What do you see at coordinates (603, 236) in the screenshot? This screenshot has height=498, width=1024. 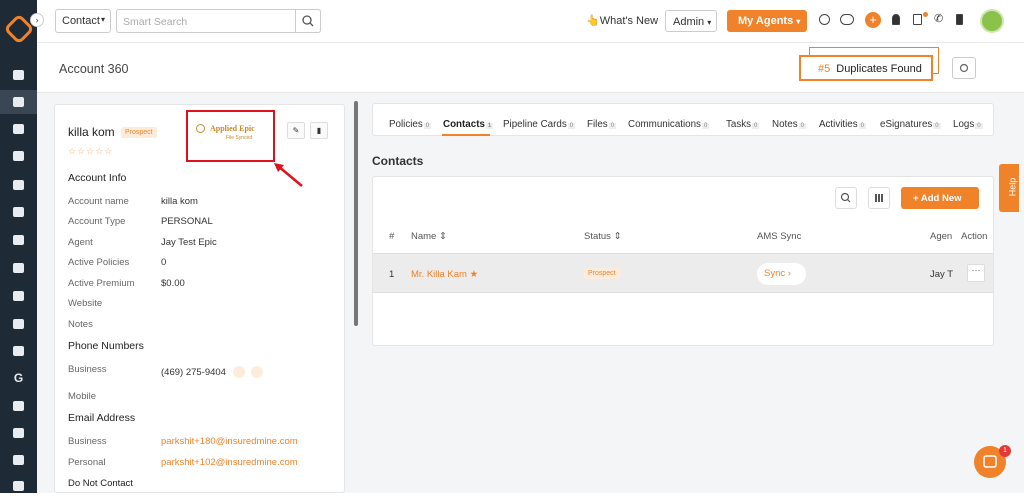 I see `column-header-status: Status ⇕` at bounding box center [603, 236].